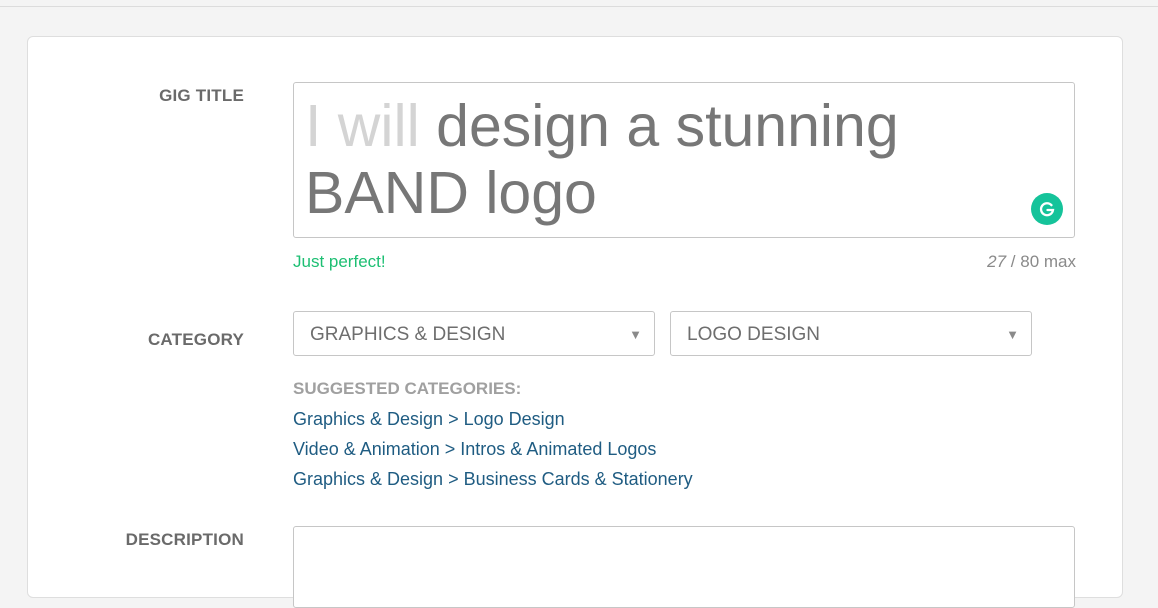 This screenshot has width=1158, height=608. What do you see at coordinates (184, 539) in the screenshot?
I see `description-label: DESCRIPTION` at bounding box center [184, 539].